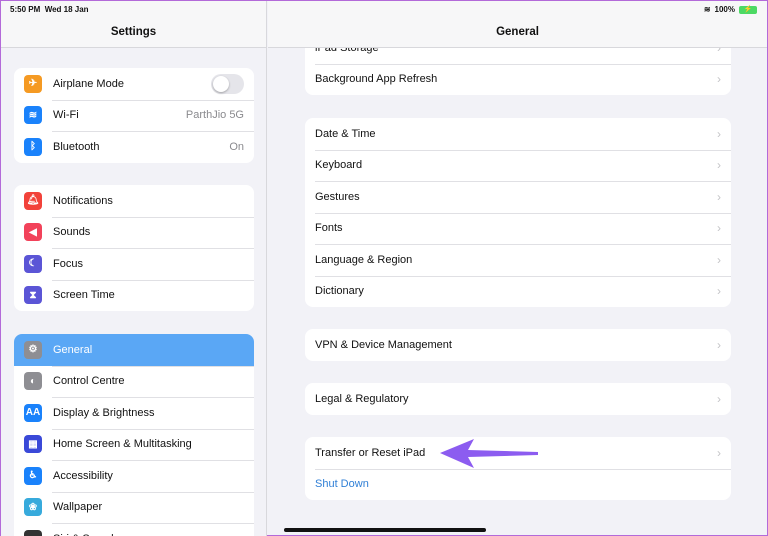 The image size is (768, 536). Describe the element at coordinates (33, 532) in the screenshot. I see `siri-icon: ●` at that location.